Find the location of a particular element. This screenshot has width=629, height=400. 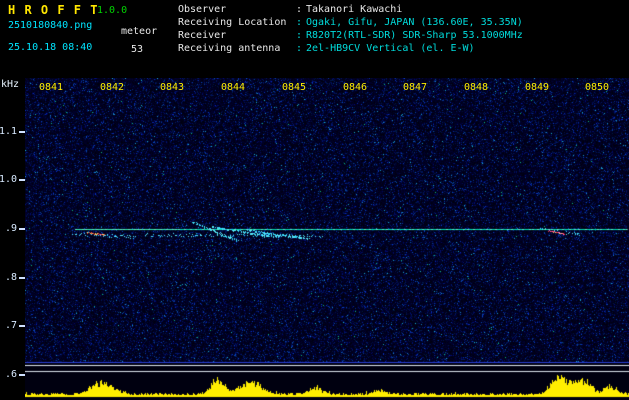

time-tick-label: 0849 is located at coordinates (537, 87).